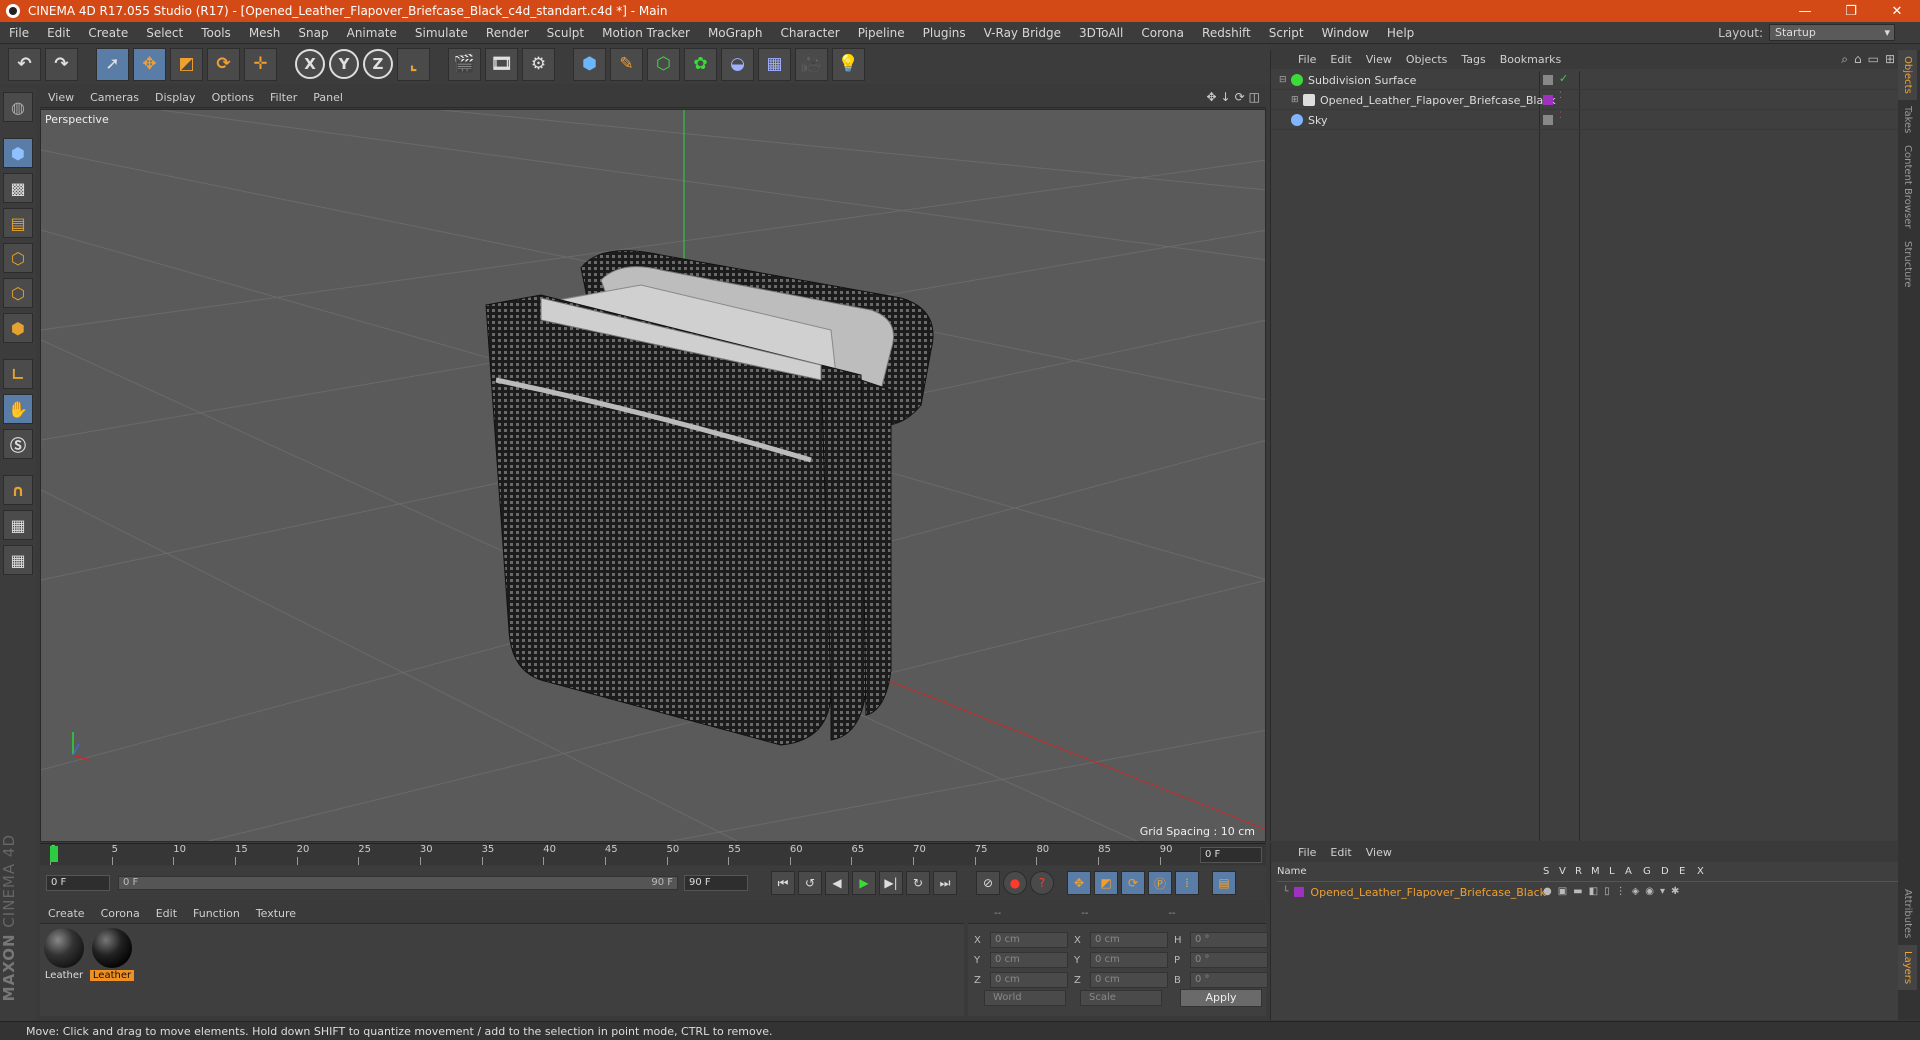 The image size is (1920, 1040). What do you see at coordinates (1226, 33) in the screenshot?
I see `menu-redshift: Redshift` at bounding box center [1226, 33].